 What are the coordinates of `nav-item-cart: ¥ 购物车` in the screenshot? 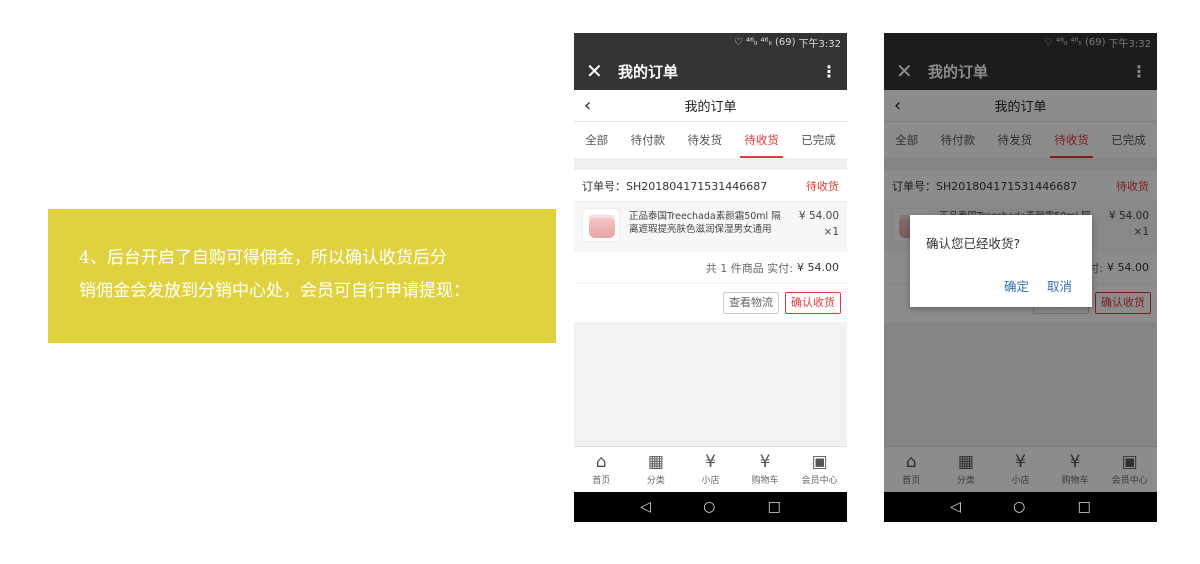 It's located at (765, 469).